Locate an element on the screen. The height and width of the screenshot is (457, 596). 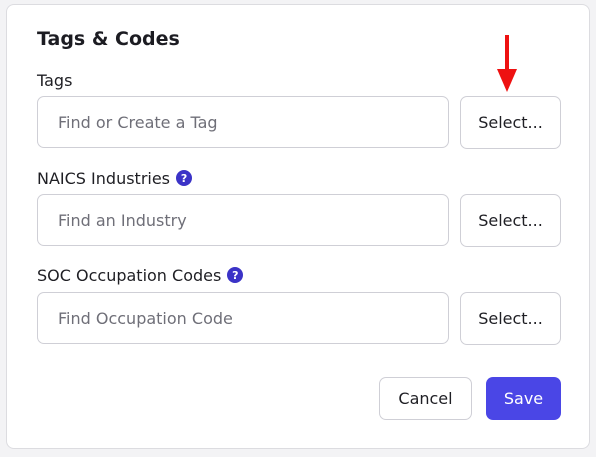
naics-label-text: NAICS Industries is located at coordinates (104, 178).